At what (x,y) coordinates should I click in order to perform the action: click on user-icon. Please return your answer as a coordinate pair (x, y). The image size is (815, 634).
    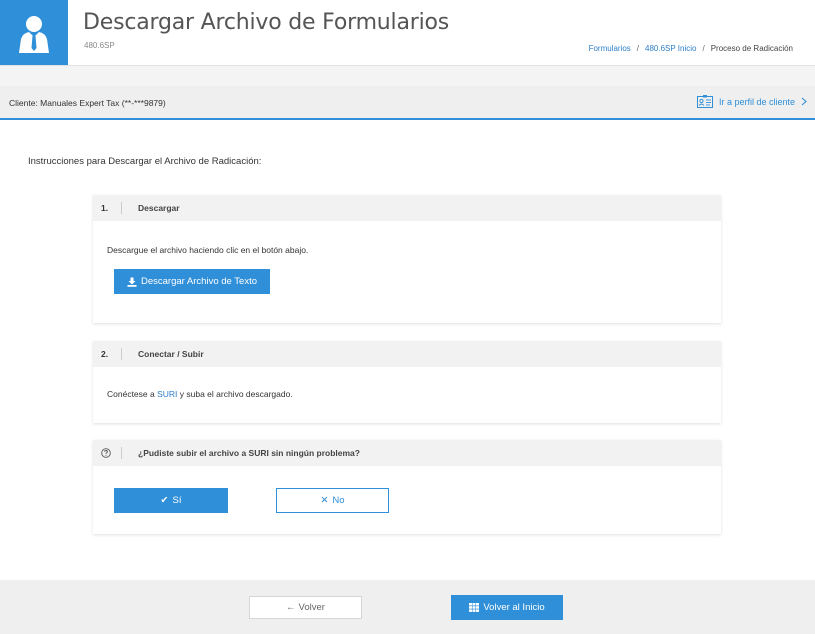
    Looking at the image, I should click on (34, 34).